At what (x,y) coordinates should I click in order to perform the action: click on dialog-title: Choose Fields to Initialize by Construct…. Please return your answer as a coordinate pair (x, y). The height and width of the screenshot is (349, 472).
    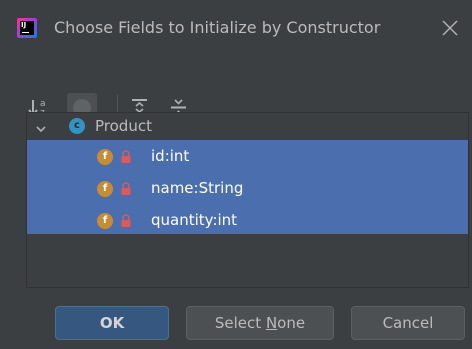
    Looking at the image, I should click on (217, 27).